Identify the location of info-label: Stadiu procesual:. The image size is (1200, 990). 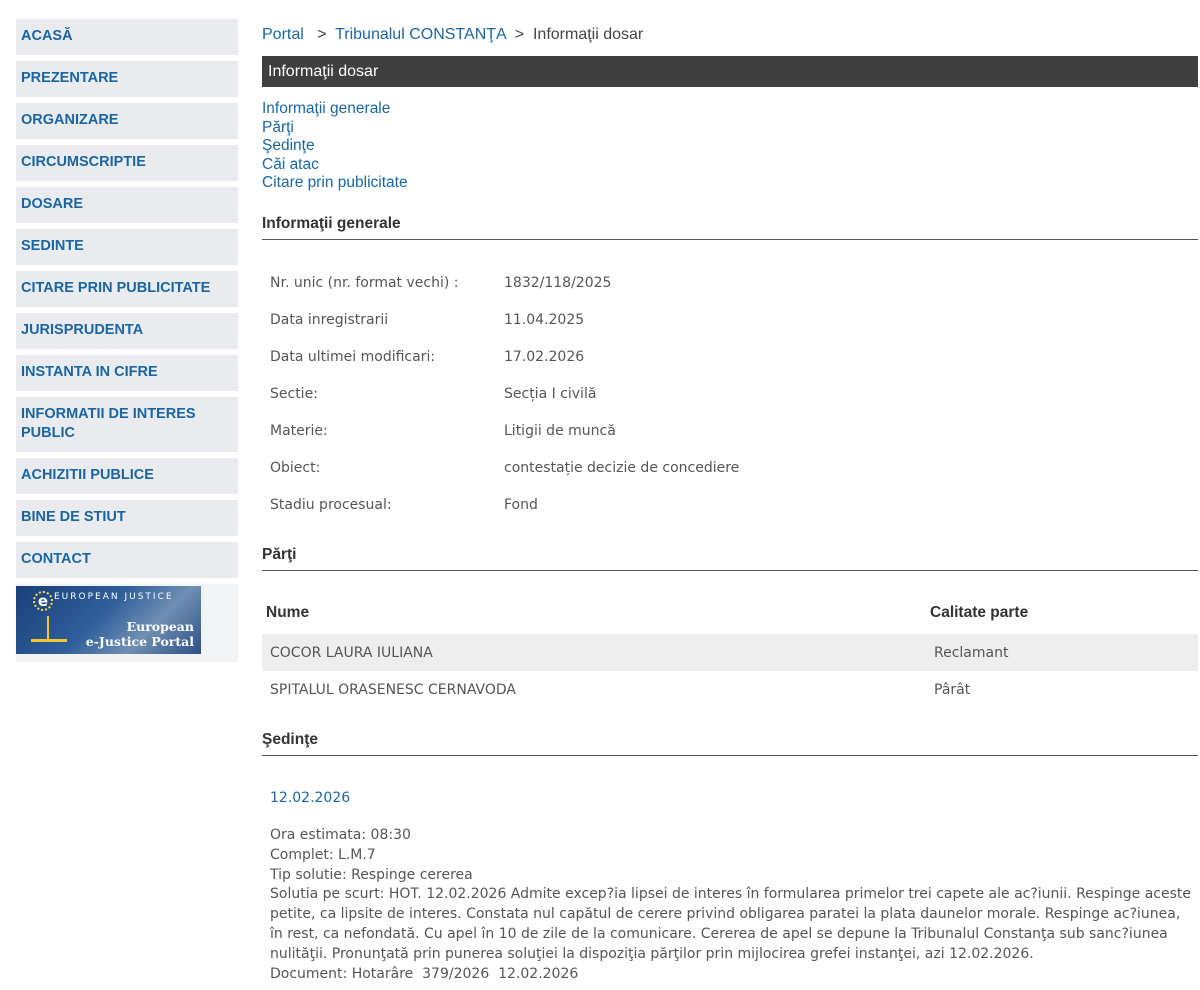
(331, 505).